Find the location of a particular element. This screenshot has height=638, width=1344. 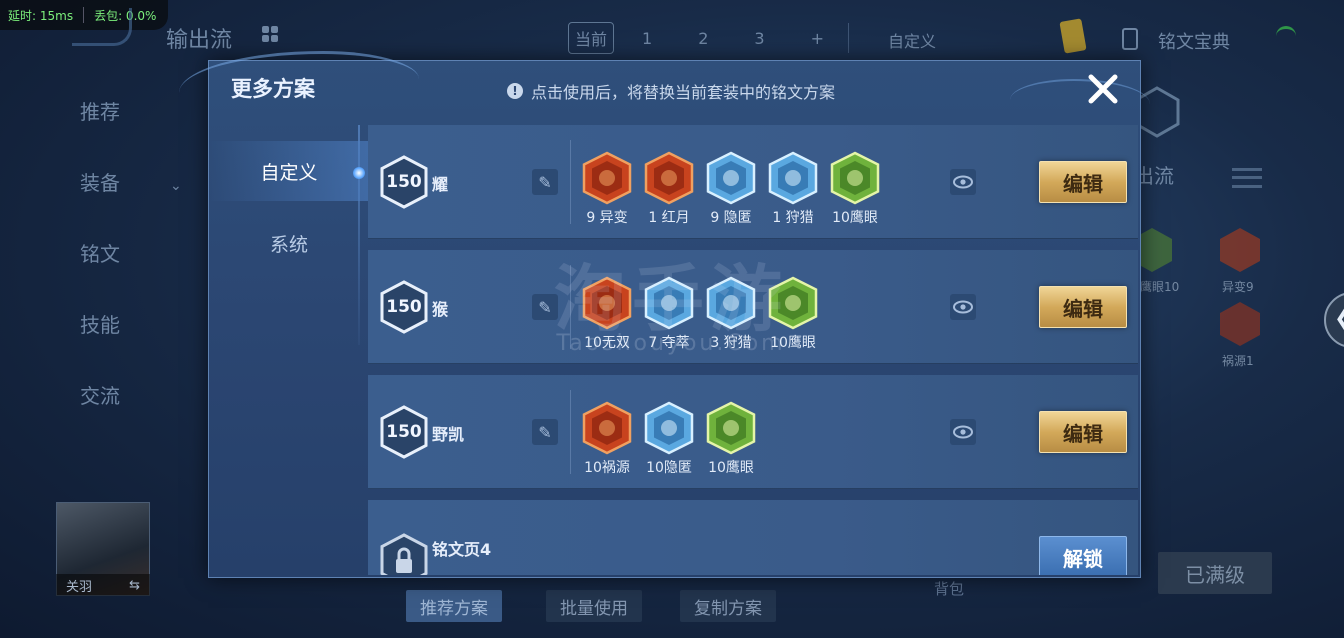

backpack-label: 背包 is located at coordinates (949, 588).